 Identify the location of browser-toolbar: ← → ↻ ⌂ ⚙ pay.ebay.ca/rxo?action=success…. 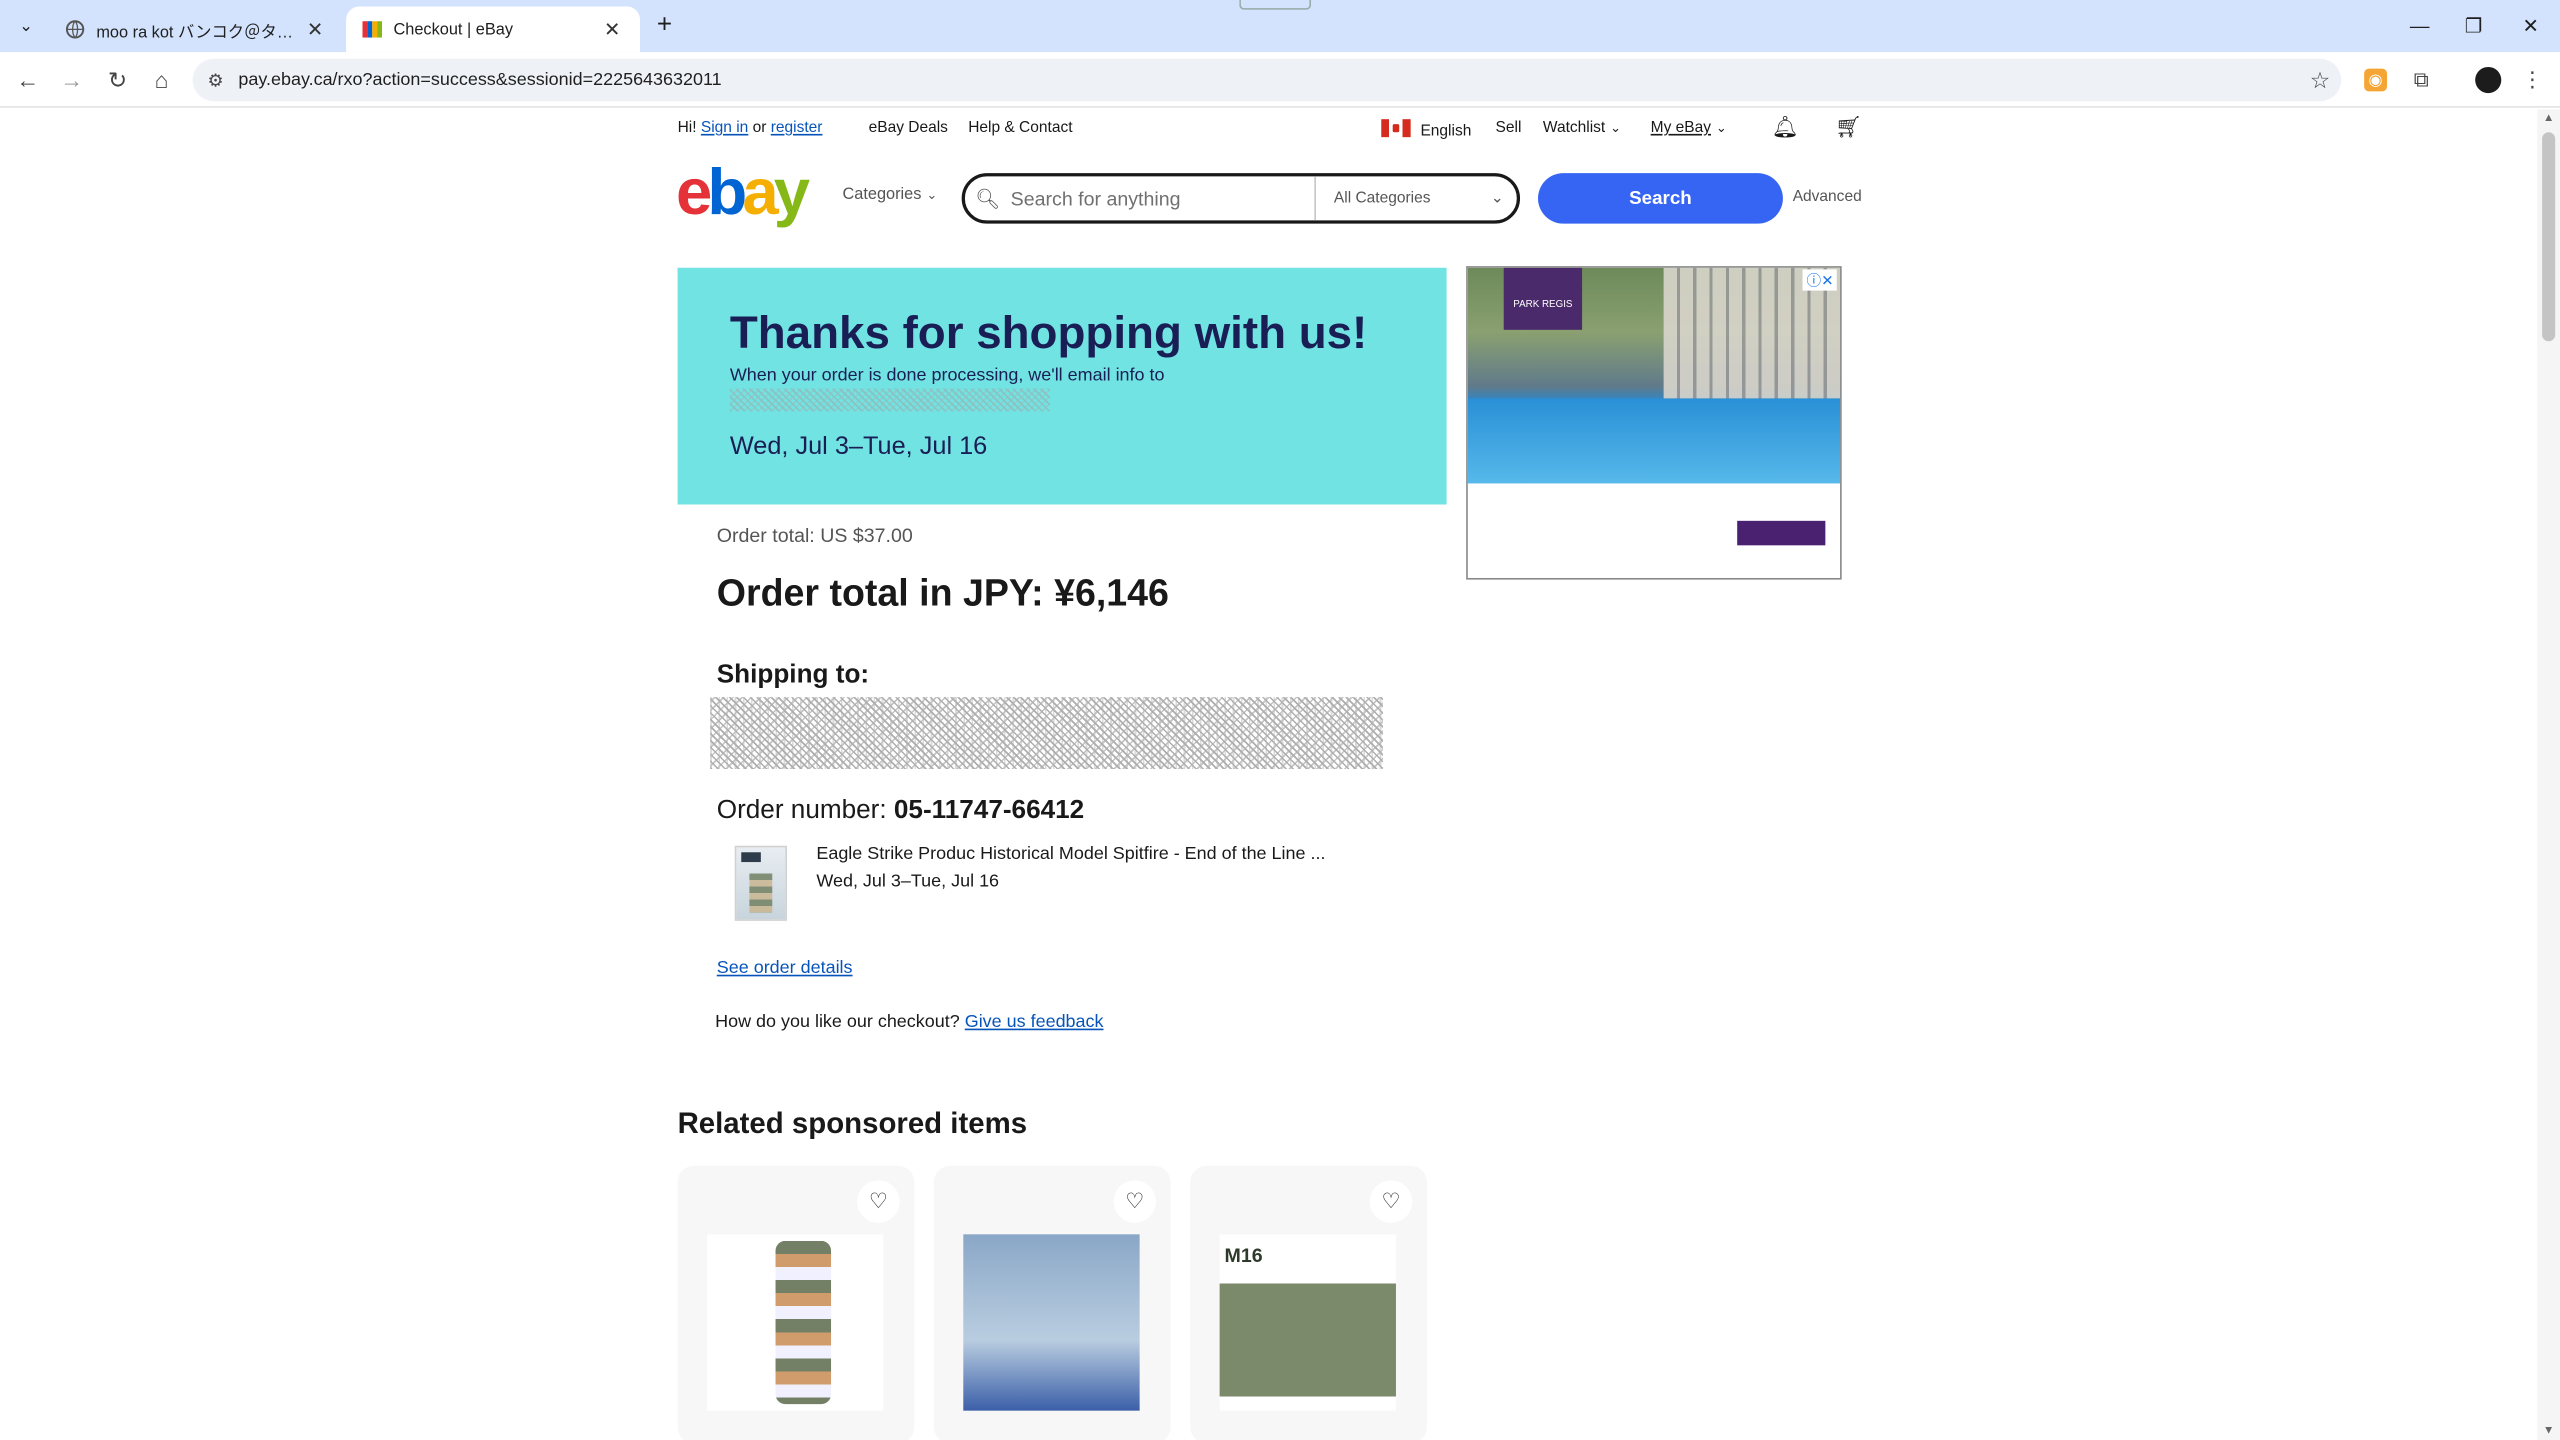
(1280, 80).